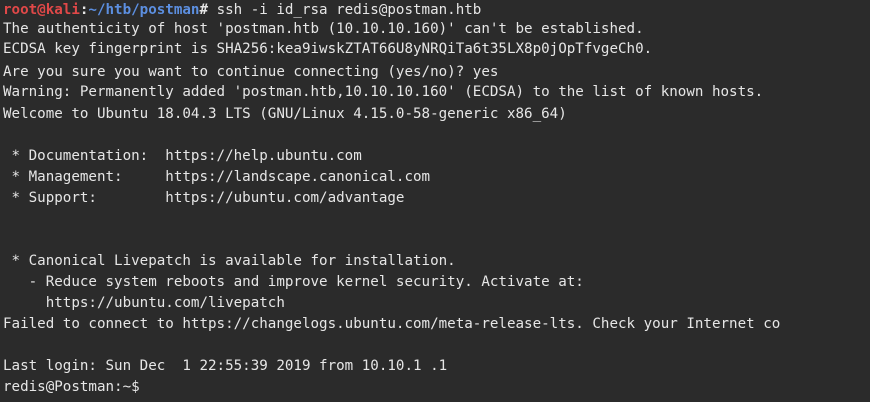 This screenshot has height=402, width=870. Describe the element at coordinates (349, 10) in the screenshot. I see `prompt-command: ssh -i id_rsa redis@postman.htb` at that location.